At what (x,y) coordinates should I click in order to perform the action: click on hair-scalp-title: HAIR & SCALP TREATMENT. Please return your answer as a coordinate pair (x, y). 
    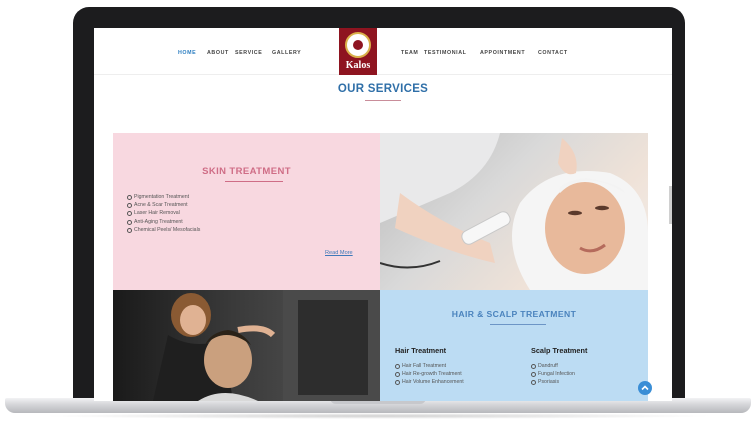
    Looking at the image, I should click on (514, 314).